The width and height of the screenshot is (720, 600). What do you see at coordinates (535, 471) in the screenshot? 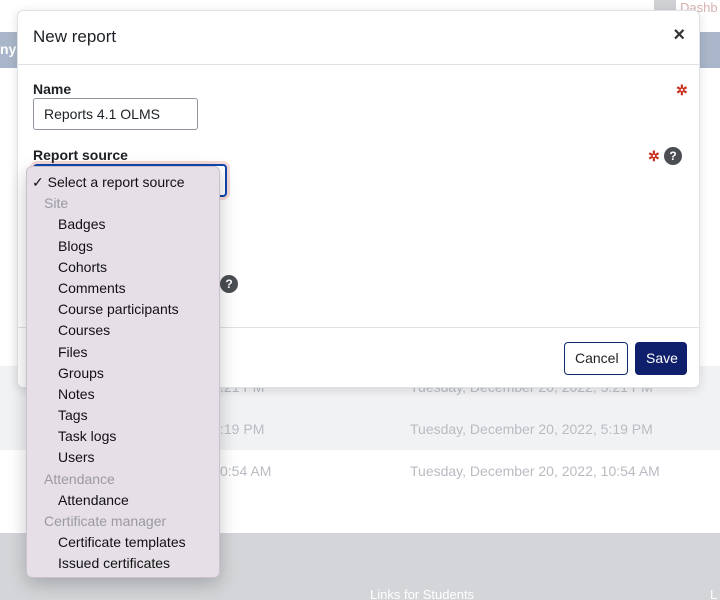
I see `table-cell: Tuesday, December 20, 2022, 10:54 AM` at bounding box center [535, 471].